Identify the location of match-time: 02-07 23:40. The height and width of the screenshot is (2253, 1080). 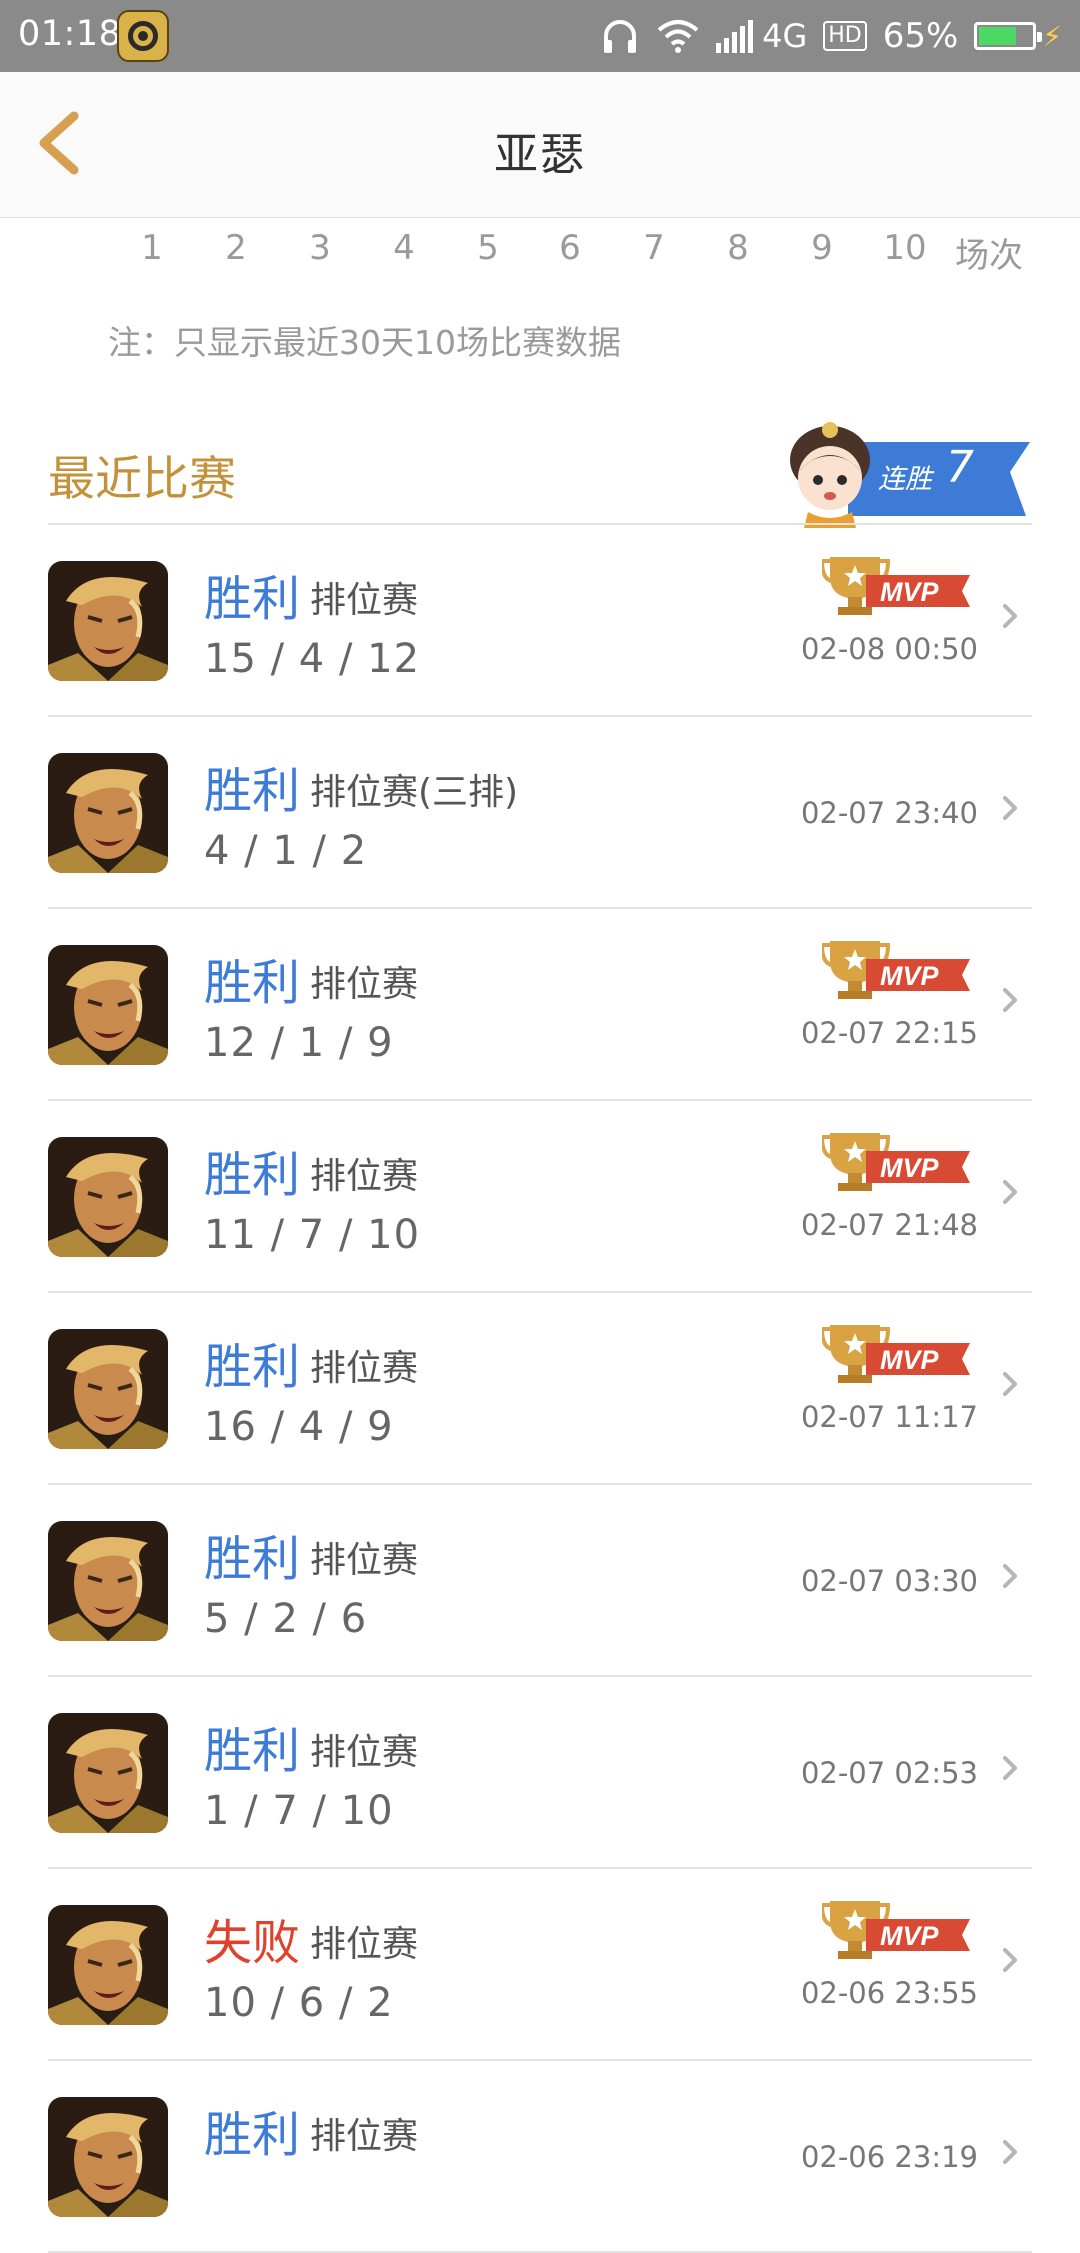
(889, 813).